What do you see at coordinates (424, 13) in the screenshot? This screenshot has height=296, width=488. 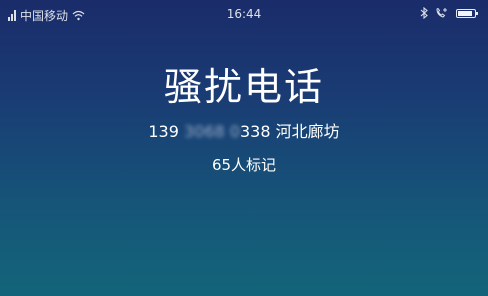 I see `bluetooth-icon` at bounding box center [424, 13].